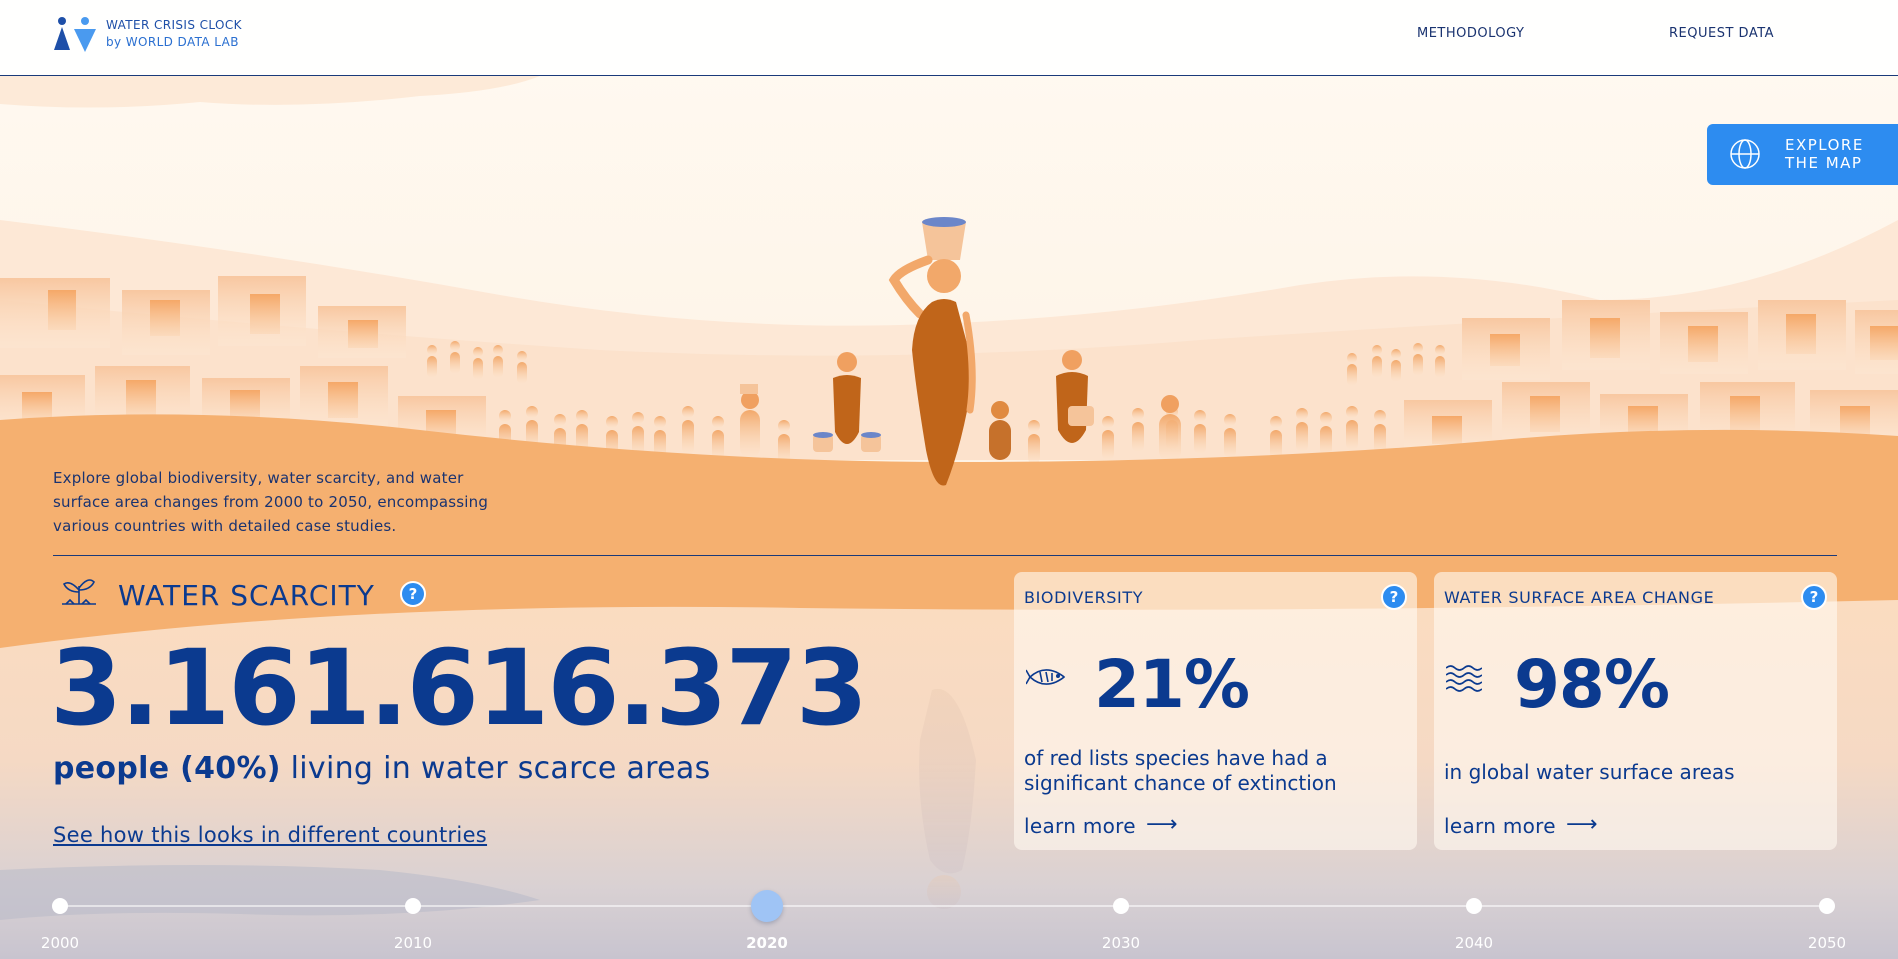 This screenshot has height=959, width=1898. Describe the element at coordinates (1579, 597) in the screenshot. I see `water-surface-title: WATER SURFACE AREA CHANGE` at that location.